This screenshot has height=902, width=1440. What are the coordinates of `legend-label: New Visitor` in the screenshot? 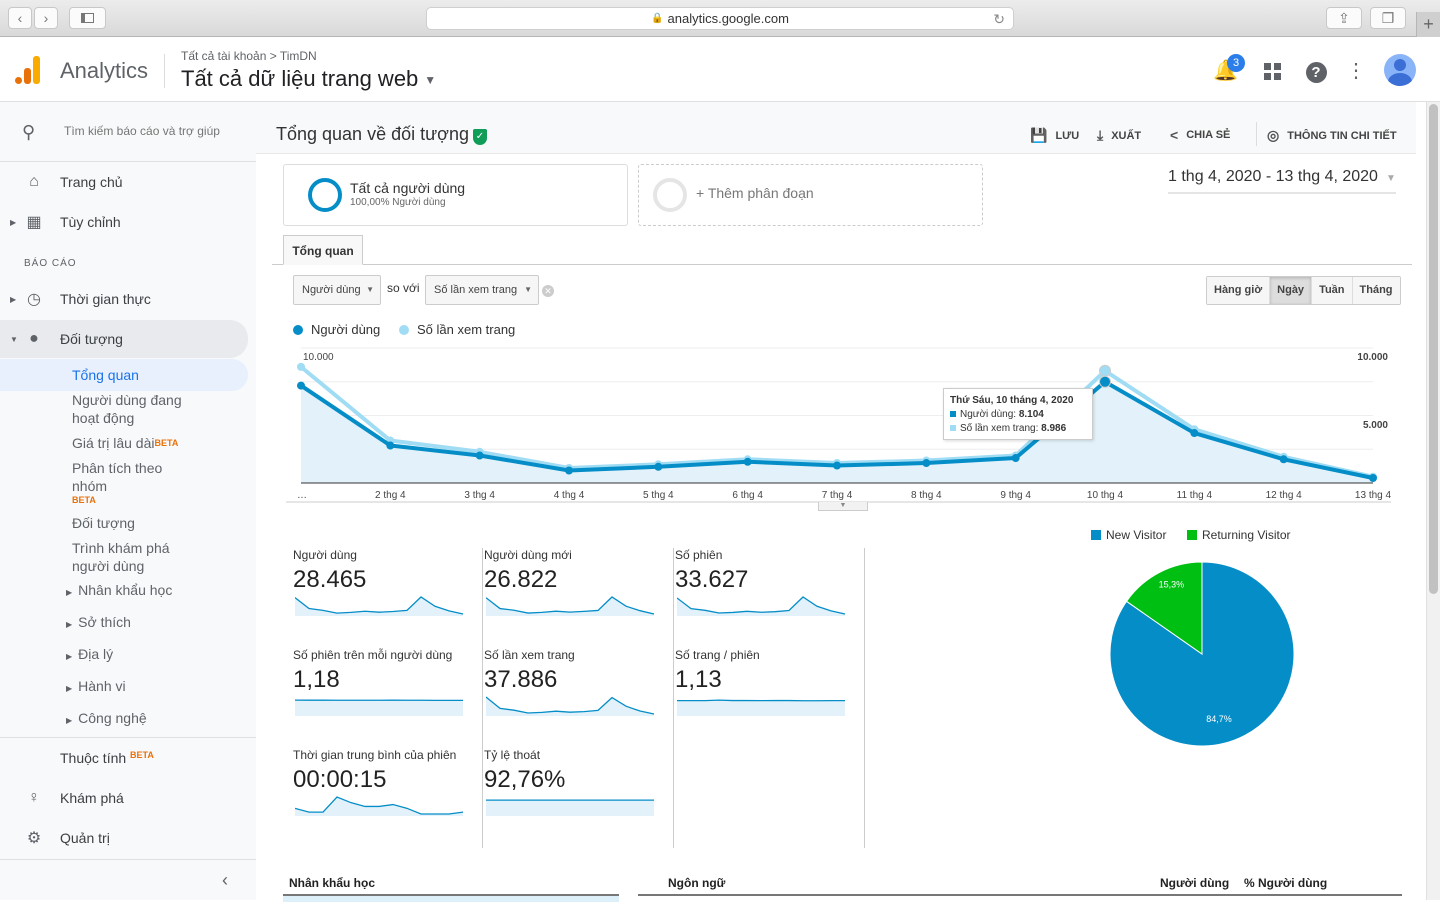 It's located at (1136, 535).